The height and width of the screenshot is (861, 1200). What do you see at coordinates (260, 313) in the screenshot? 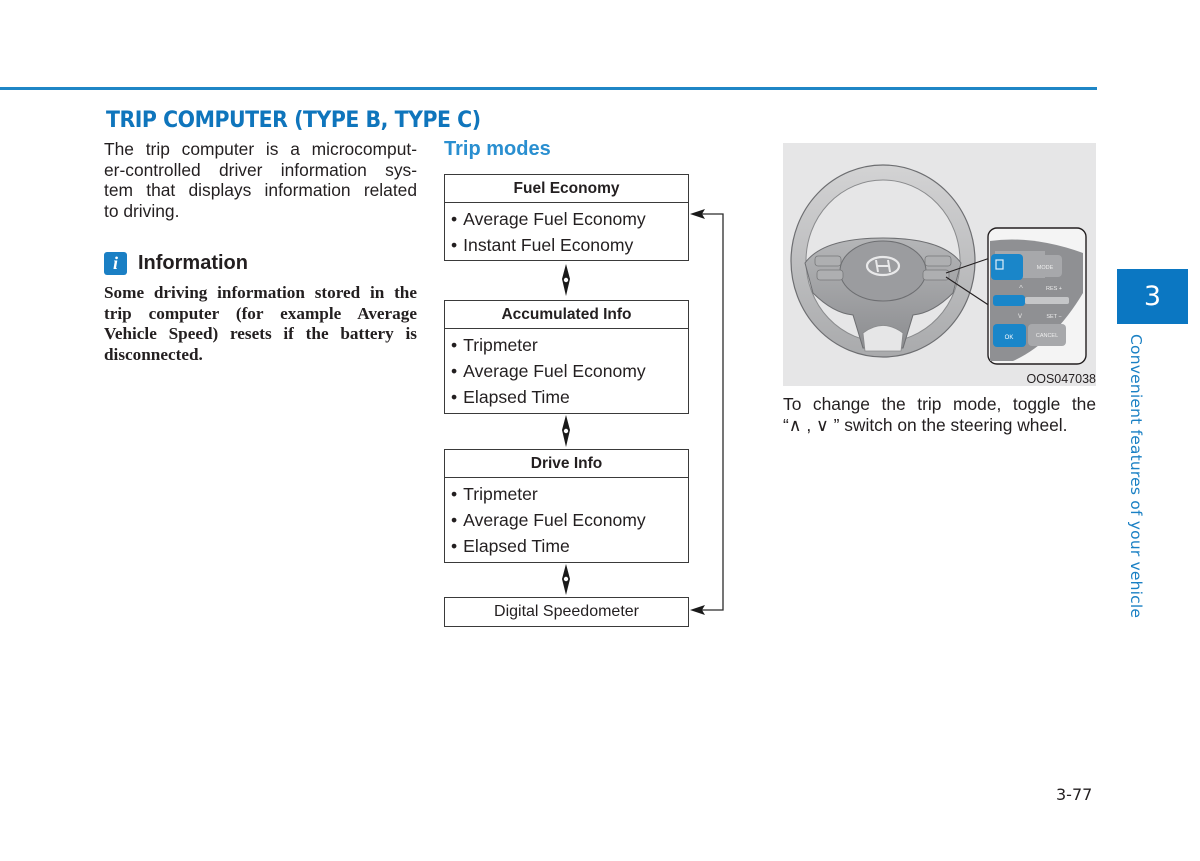
I see `info-line: trip computer (for example Average` at bounding box center [260, 313].